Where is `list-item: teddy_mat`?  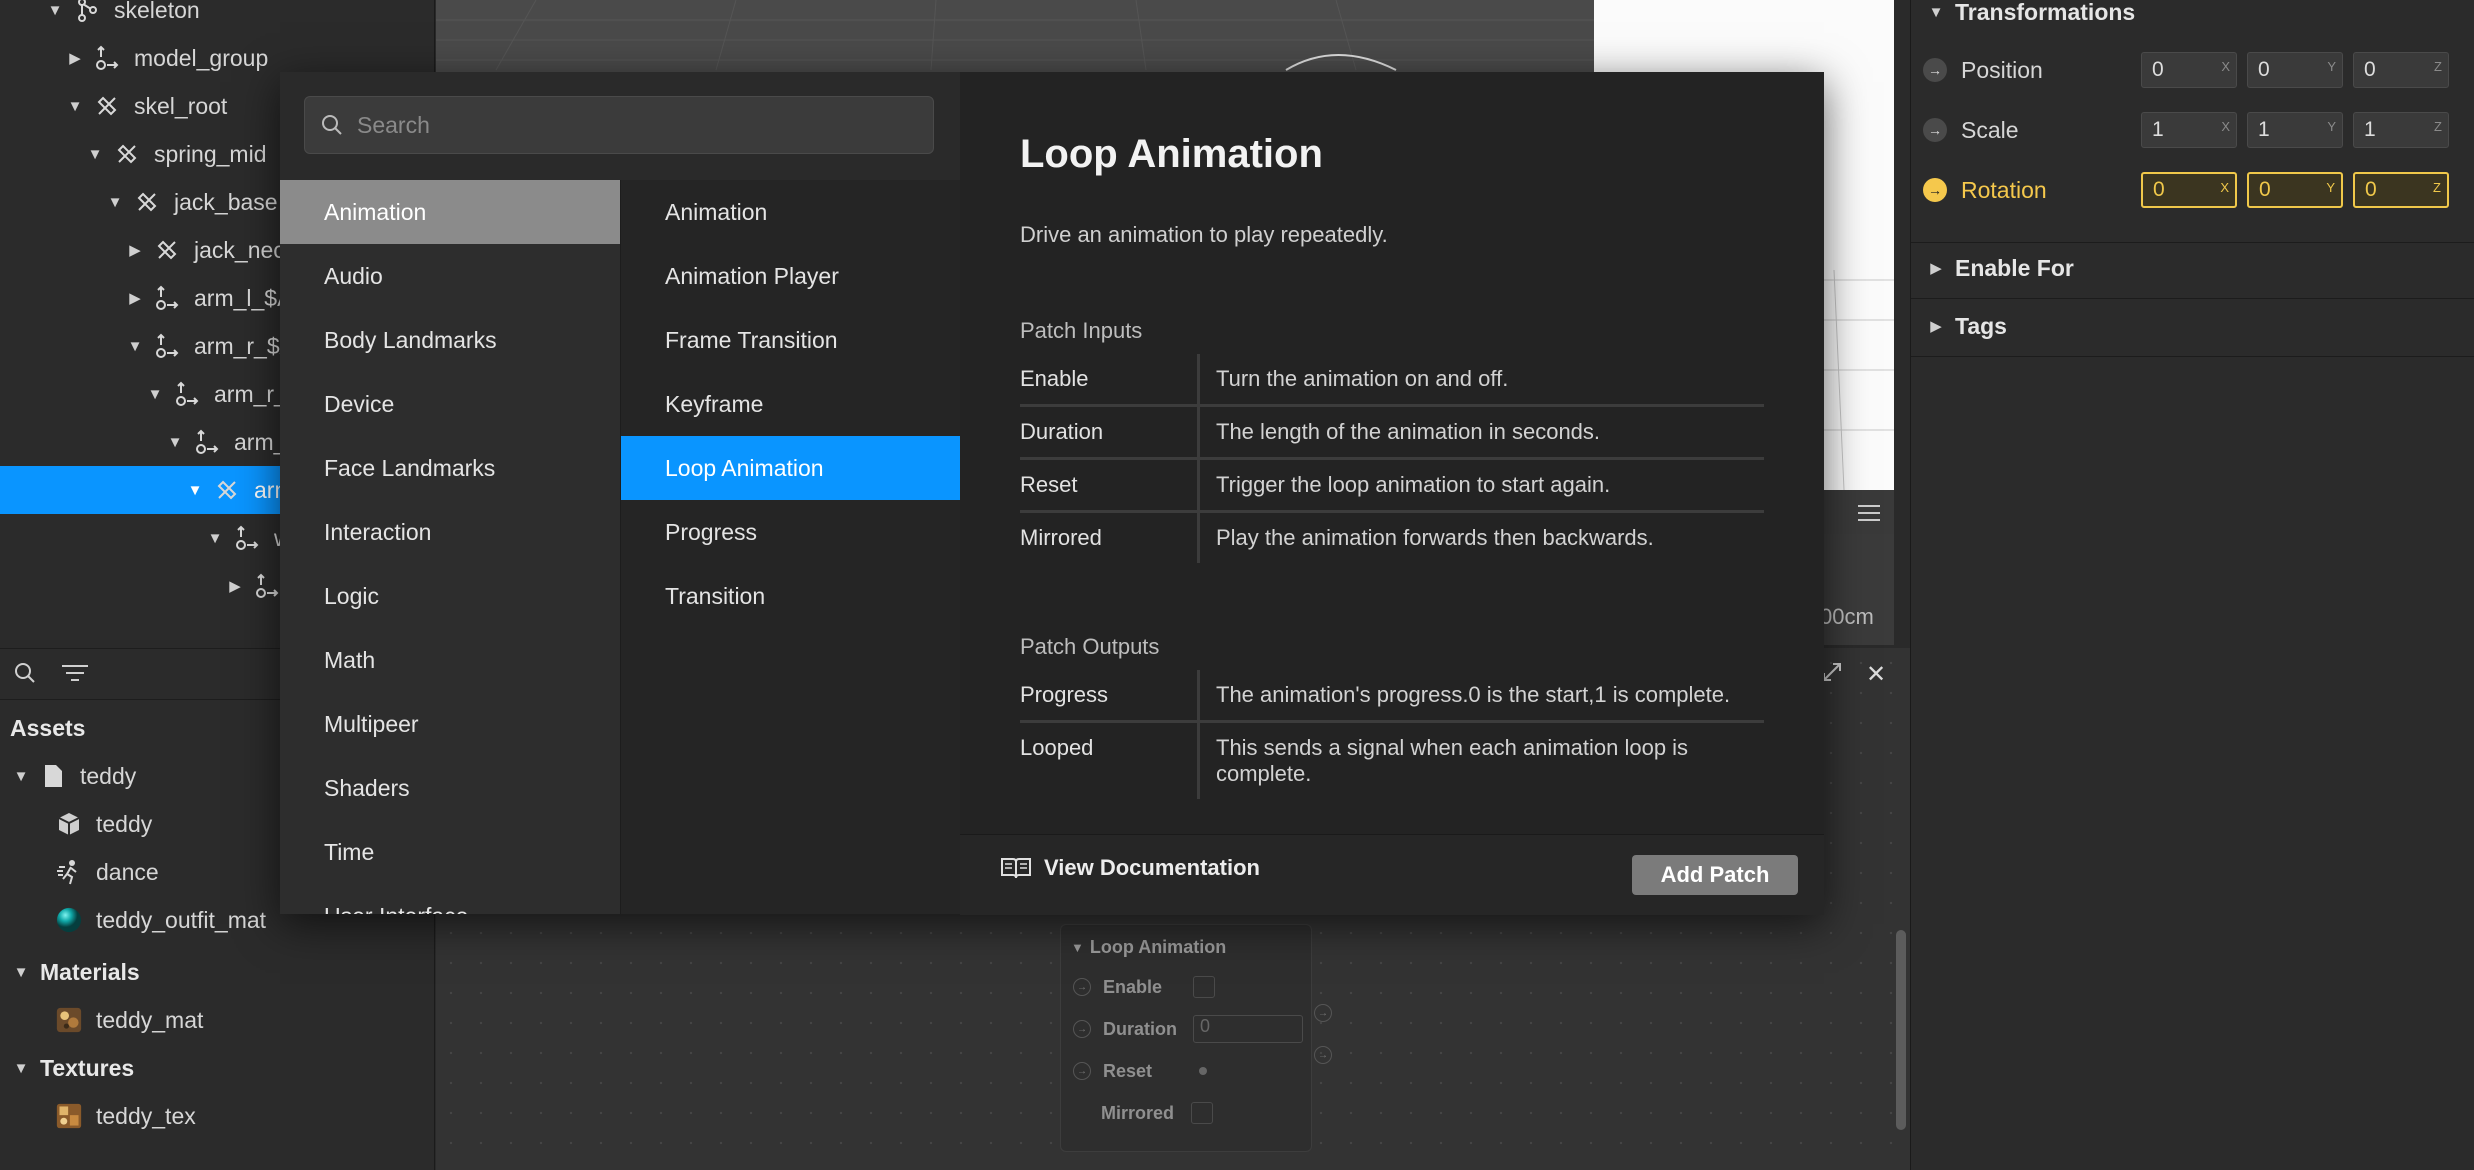 list-item: teddy_mat is located at coordinates (217, 1020).